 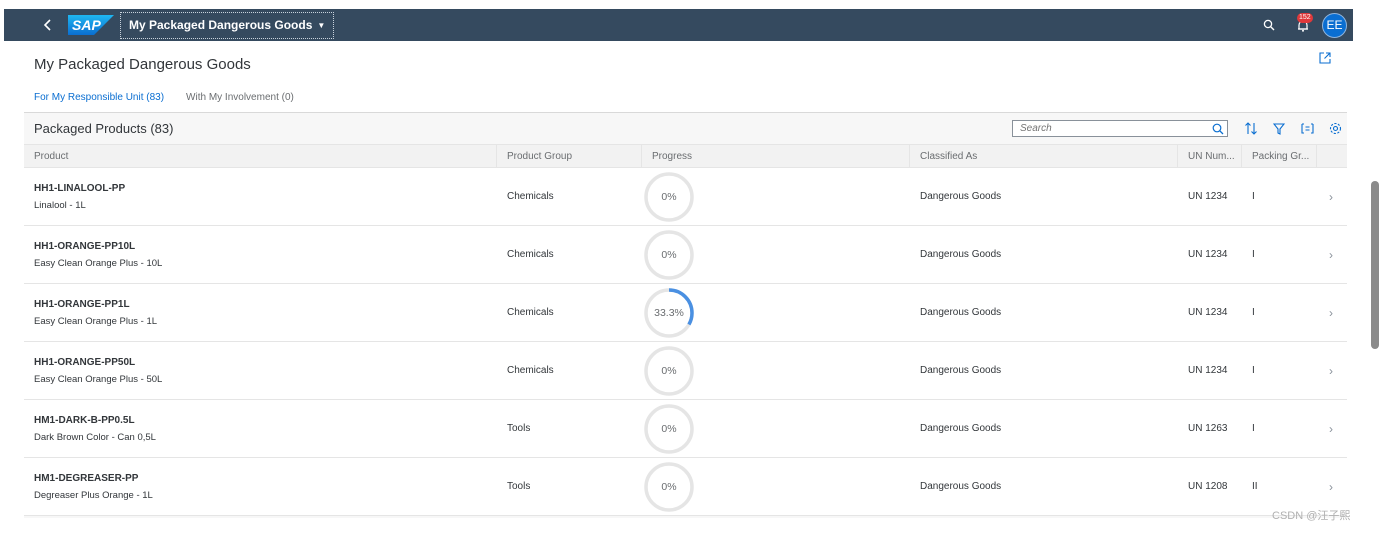 What do you see at coordinates (569, 156) in the screenshot?
I see `column-header-product-group: Product Group` at bounding box center [569, 156].